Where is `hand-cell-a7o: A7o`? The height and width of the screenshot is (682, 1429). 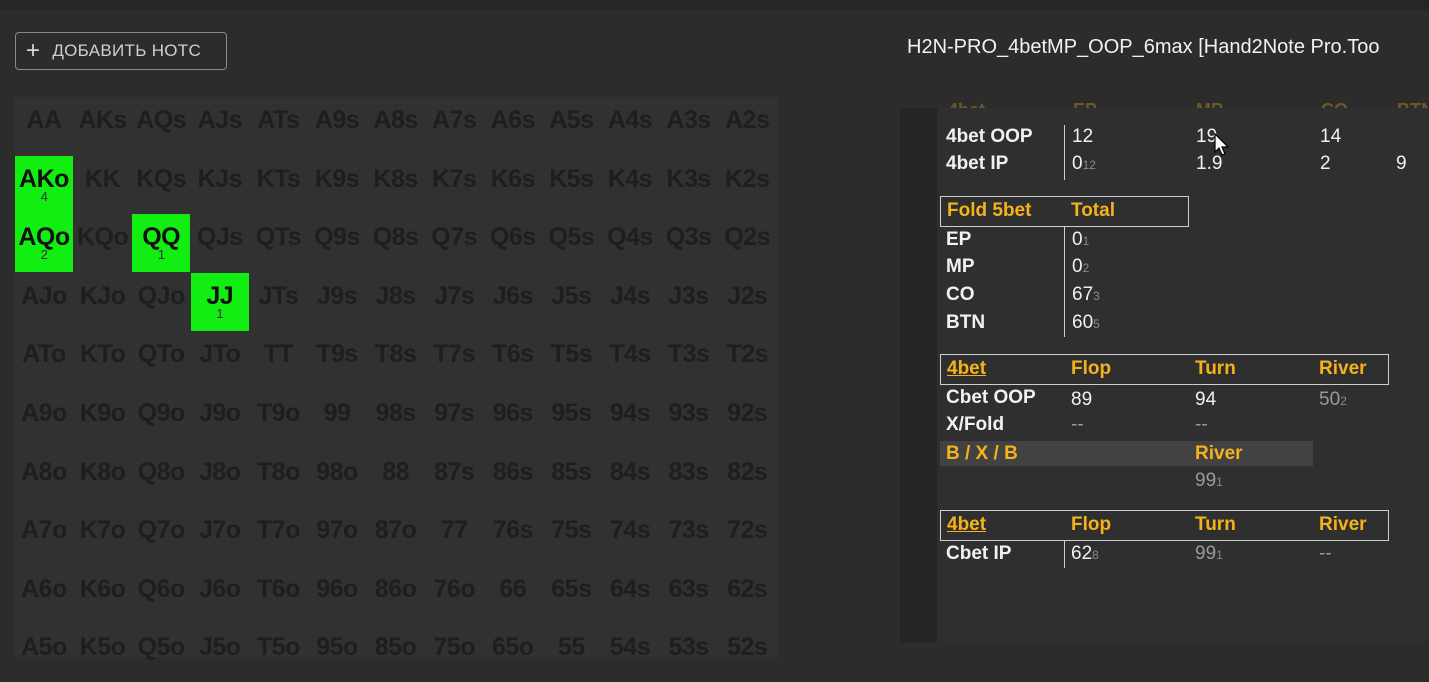
hand-cell-a7o: A7o is located at coordinates (44, 536).